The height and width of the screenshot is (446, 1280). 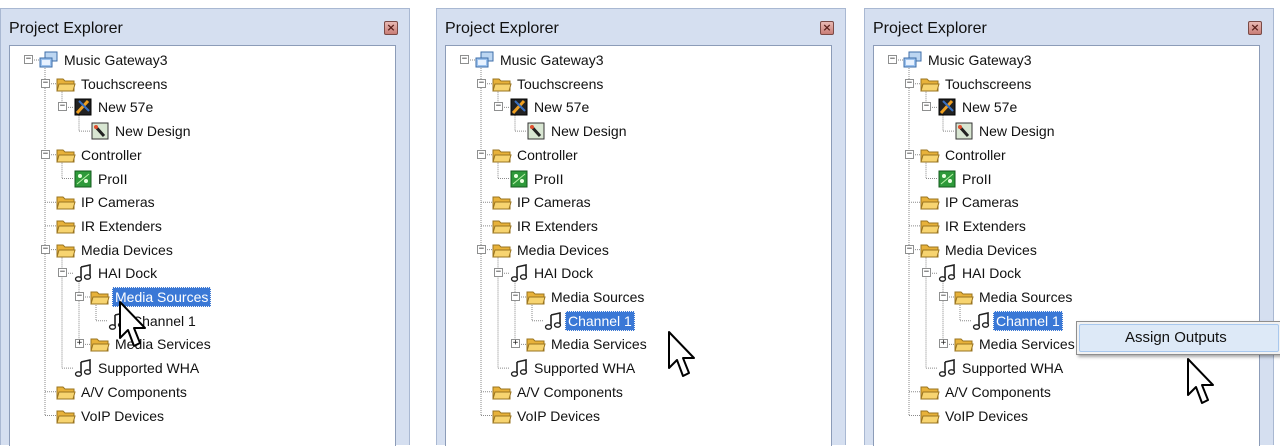 I want to click on tree-node-label: IR Extenders, so click(x=121, y=225).